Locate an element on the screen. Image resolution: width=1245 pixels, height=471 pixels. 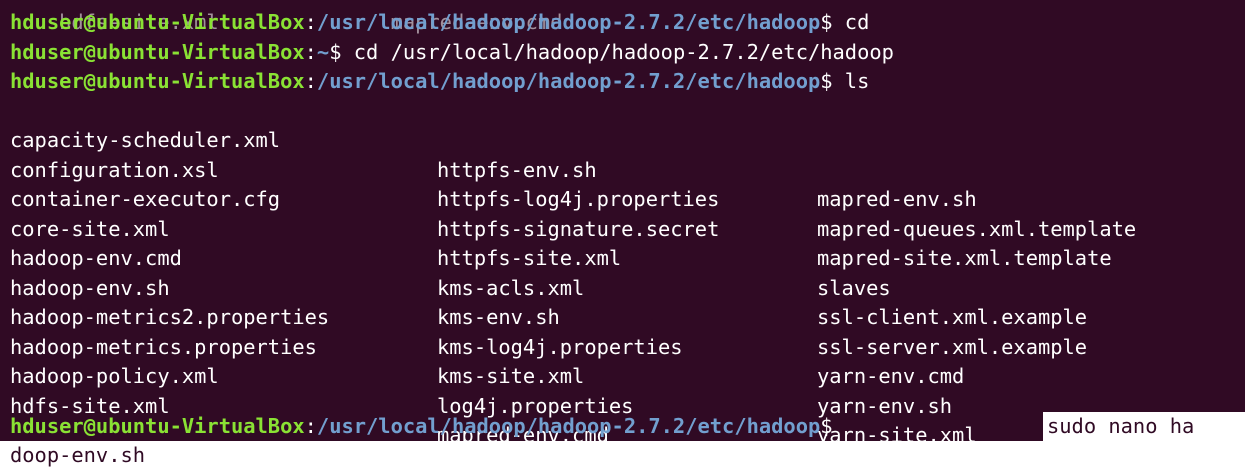
prompt-command: ls is located at coordinates (851, 81).